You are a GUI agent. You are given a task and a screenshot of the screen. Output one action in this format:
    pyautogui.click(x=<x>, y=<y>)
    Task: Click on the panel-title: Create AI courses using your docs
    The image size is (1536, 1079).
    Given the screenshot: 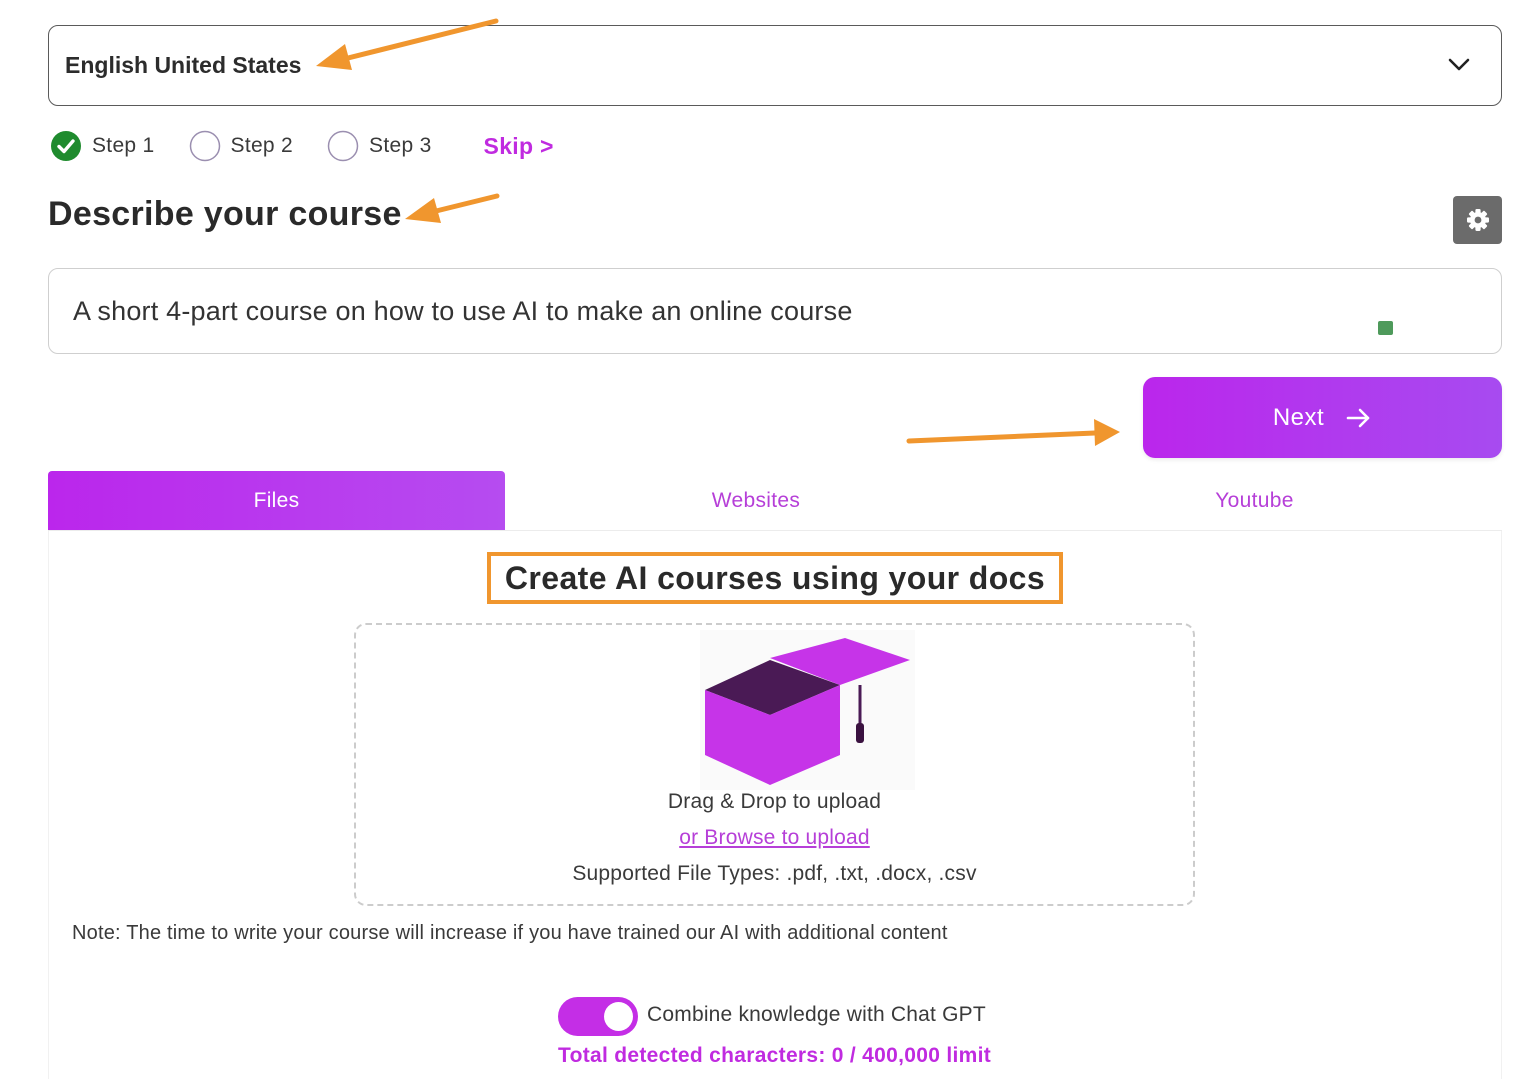 What is the action you would take?
    pyautogui.click(x=775, y=578)
    